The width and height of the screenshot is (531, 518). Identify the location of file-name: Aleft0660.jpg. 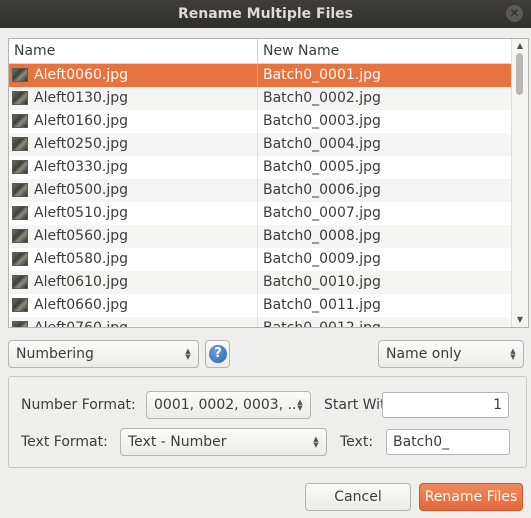
(81, 305).